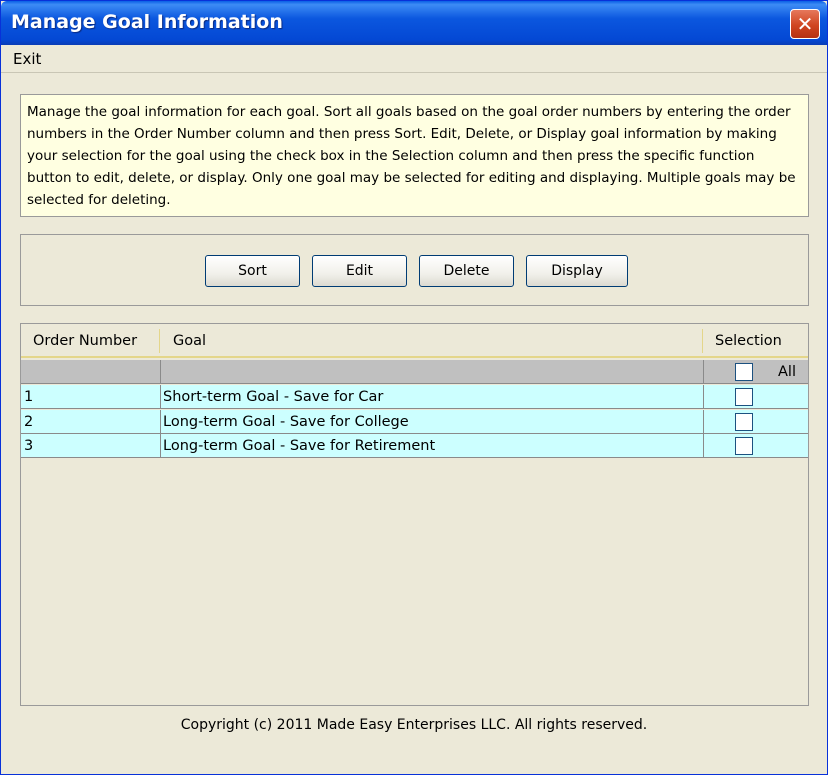  I want to click on table-header: Order Number Goal Selection, so click(414, 341).